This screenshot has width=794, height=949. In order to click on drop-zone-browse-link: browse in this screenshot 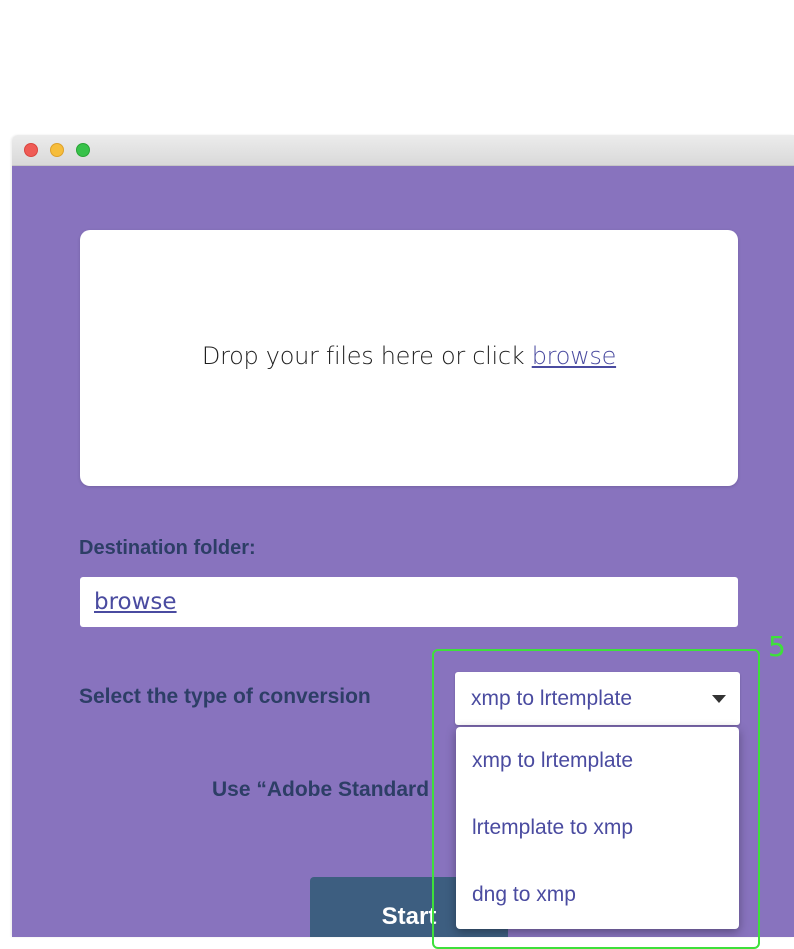, I will do `click(574, 356)`.